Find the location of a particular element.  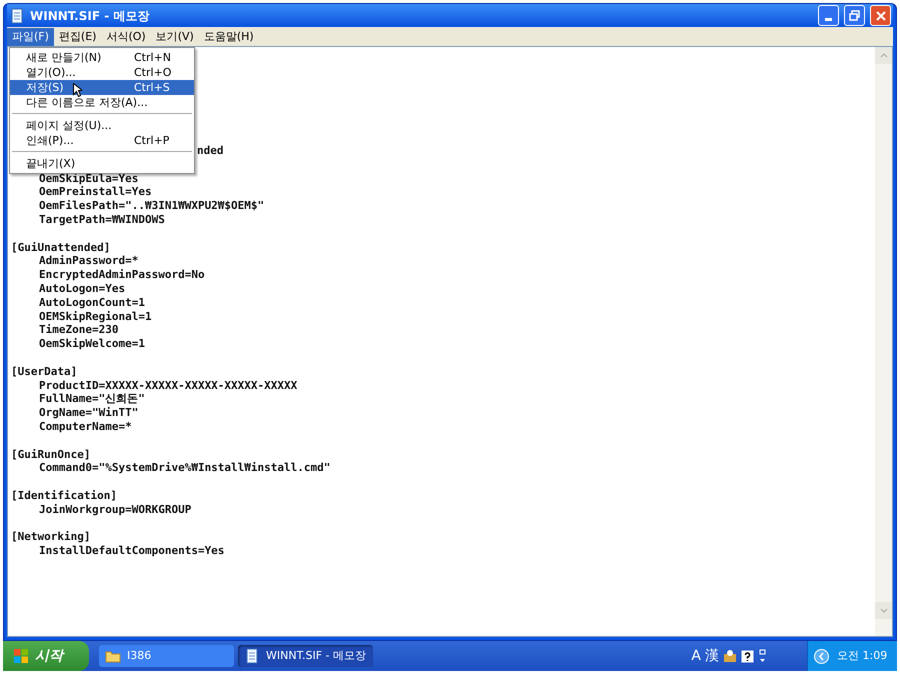

text-line: FullName="신희돈" is located at coordinates (92, 399).